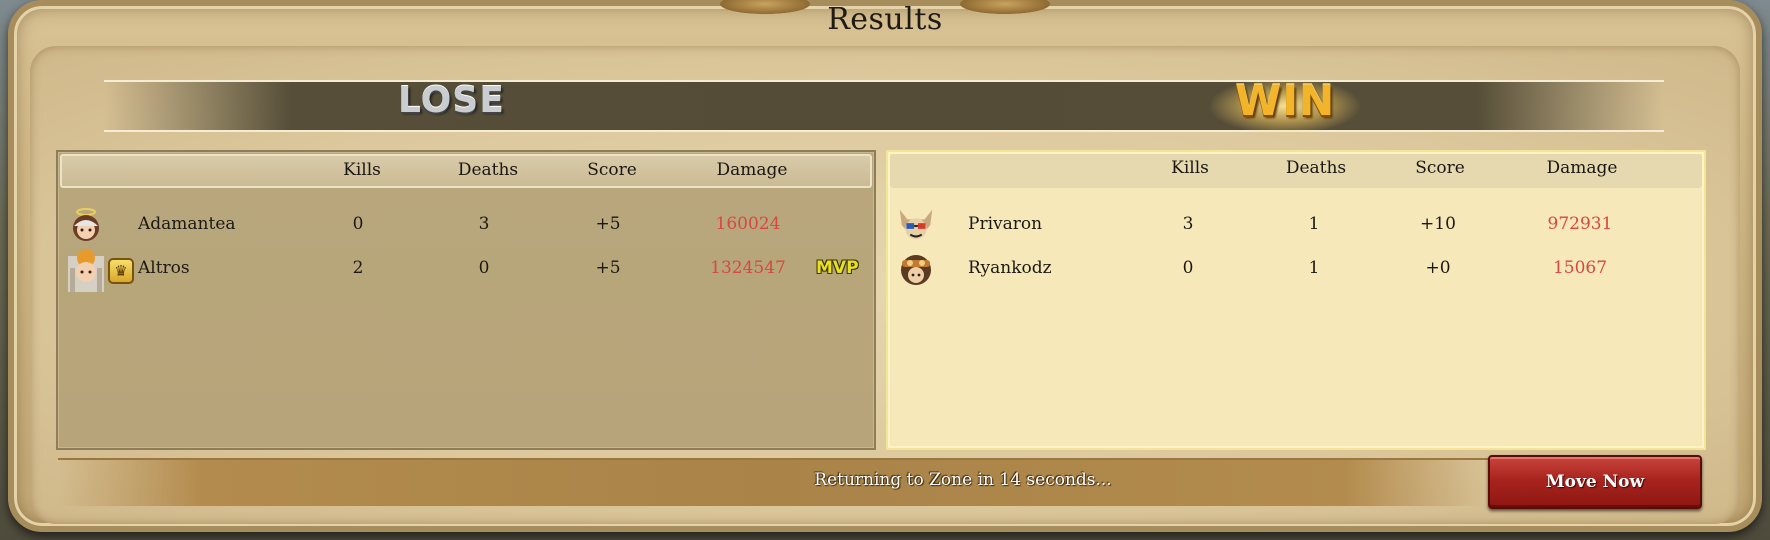 The height and width of the screenshot is (540, 1770). Describe the element at coordinates (1285, 100) in the screenshot. I see `win-label: WIN` at that location.